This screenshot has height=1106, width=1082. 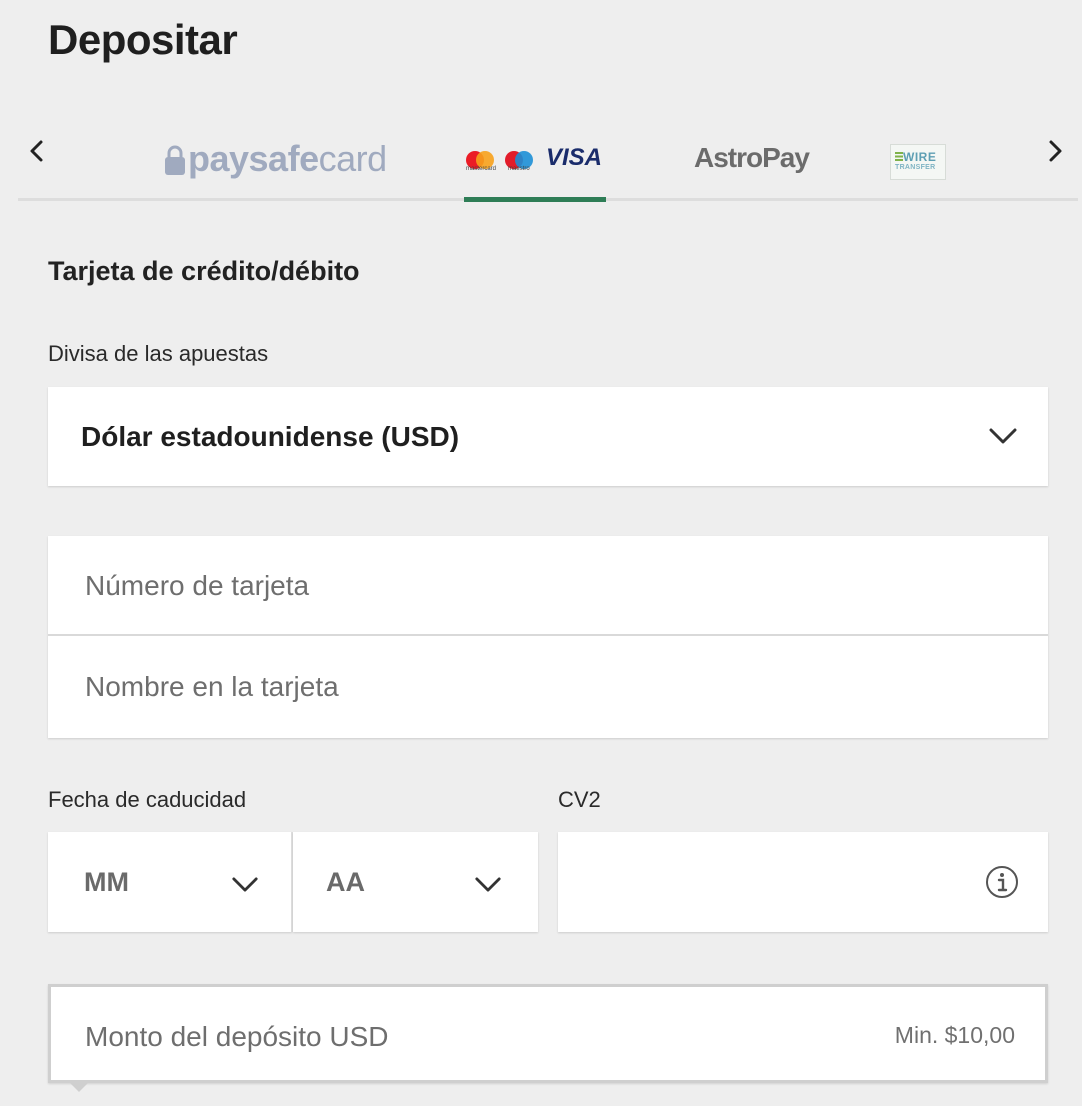 What do you see at coordinates (535, 165) in the screenshot?
I see `tab-cards: mastercard maestro VISA` at bounding box center [535, 165].